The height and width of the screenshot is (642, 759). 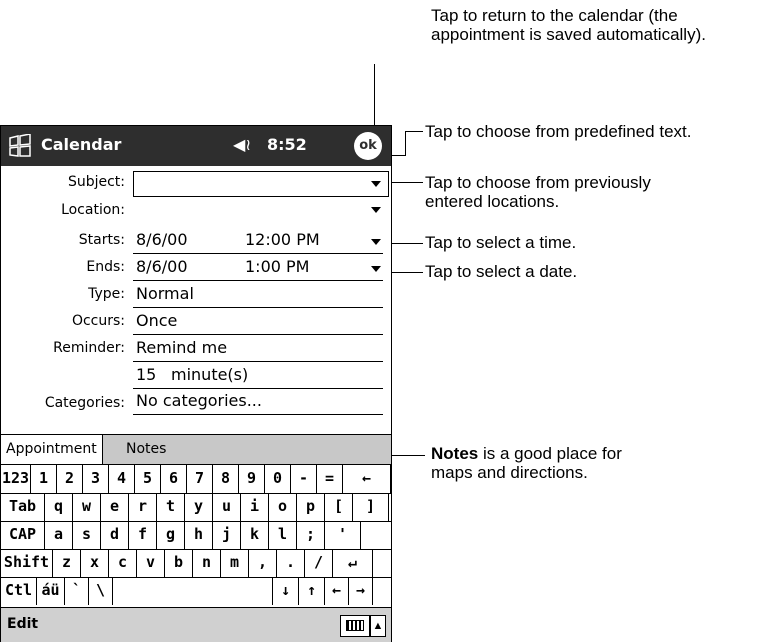 What do you see at coordinates (287, 144) in the screenshot?
I see `clock: 8:52` at bounding box center [287, 144].